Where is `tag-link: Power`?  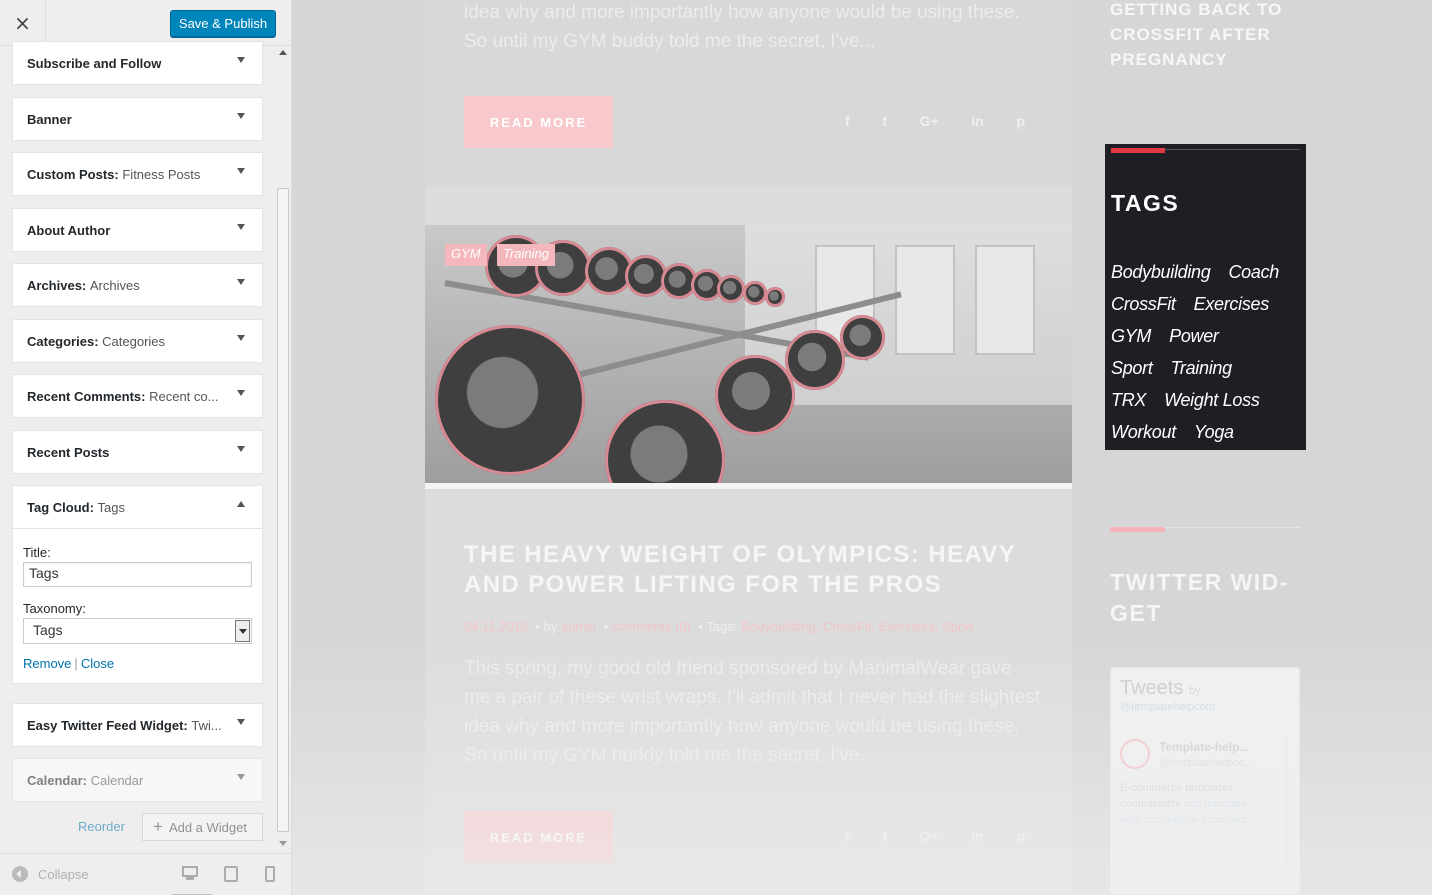 tag-link: Power is located at coordinates (1194, 336).